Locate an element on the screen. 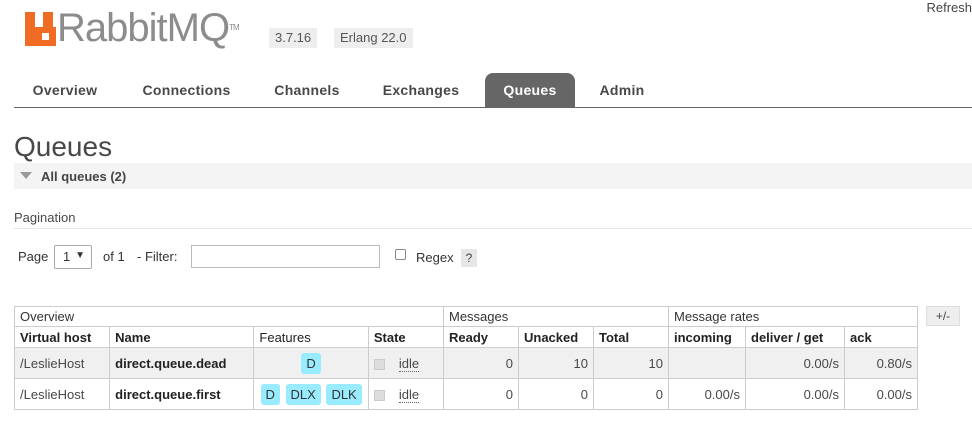  tab-admin: Admin is located at coordinates (622, 90).